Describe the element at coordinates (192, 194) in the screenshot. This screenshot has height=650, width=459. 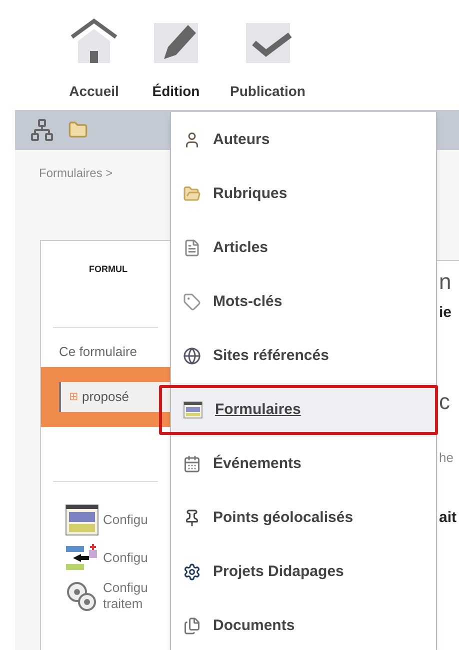
I see `folder-icon` at that location.